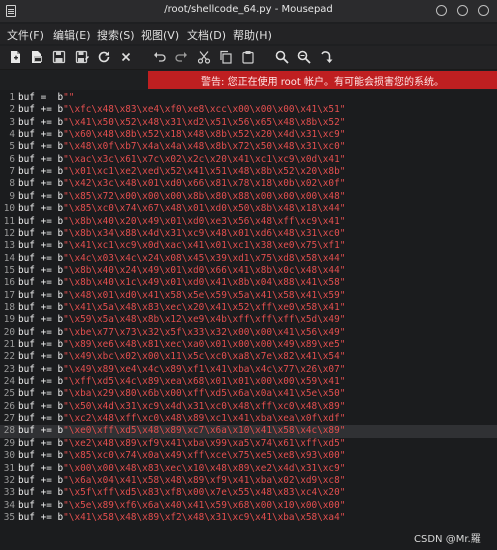  What do you see at coordinates (483, 10) in the screenshot?
I see `close-window-button` at bounding box center [483, 10].